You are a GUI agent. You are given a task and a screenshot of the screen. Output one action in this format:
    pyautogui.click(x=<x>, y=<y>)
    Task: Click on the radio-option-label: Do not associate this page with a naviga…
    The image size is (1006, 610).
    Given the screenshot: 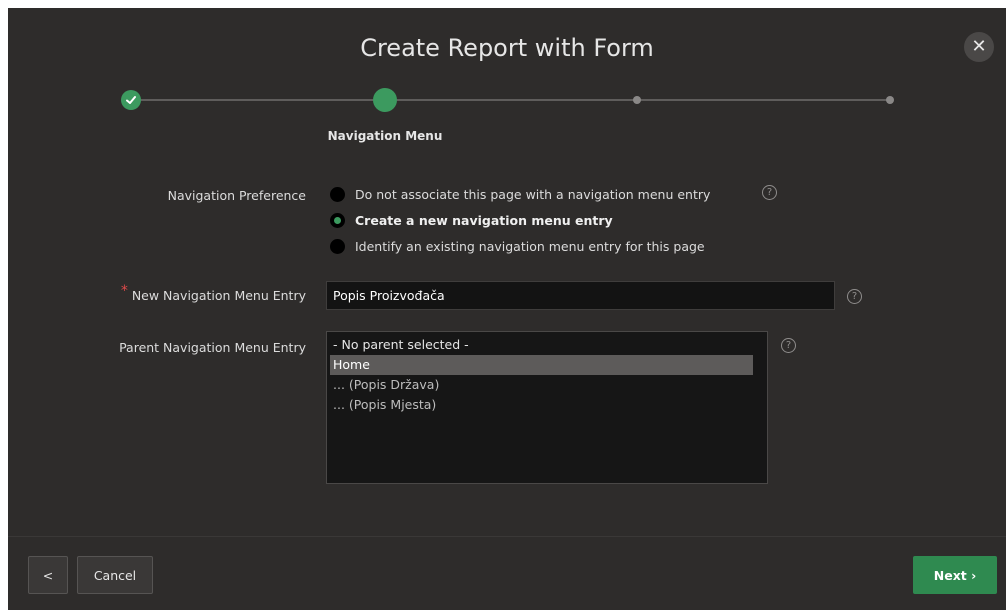 What is the action you would take?
    pyautogui.click(x=533, y=194)
    